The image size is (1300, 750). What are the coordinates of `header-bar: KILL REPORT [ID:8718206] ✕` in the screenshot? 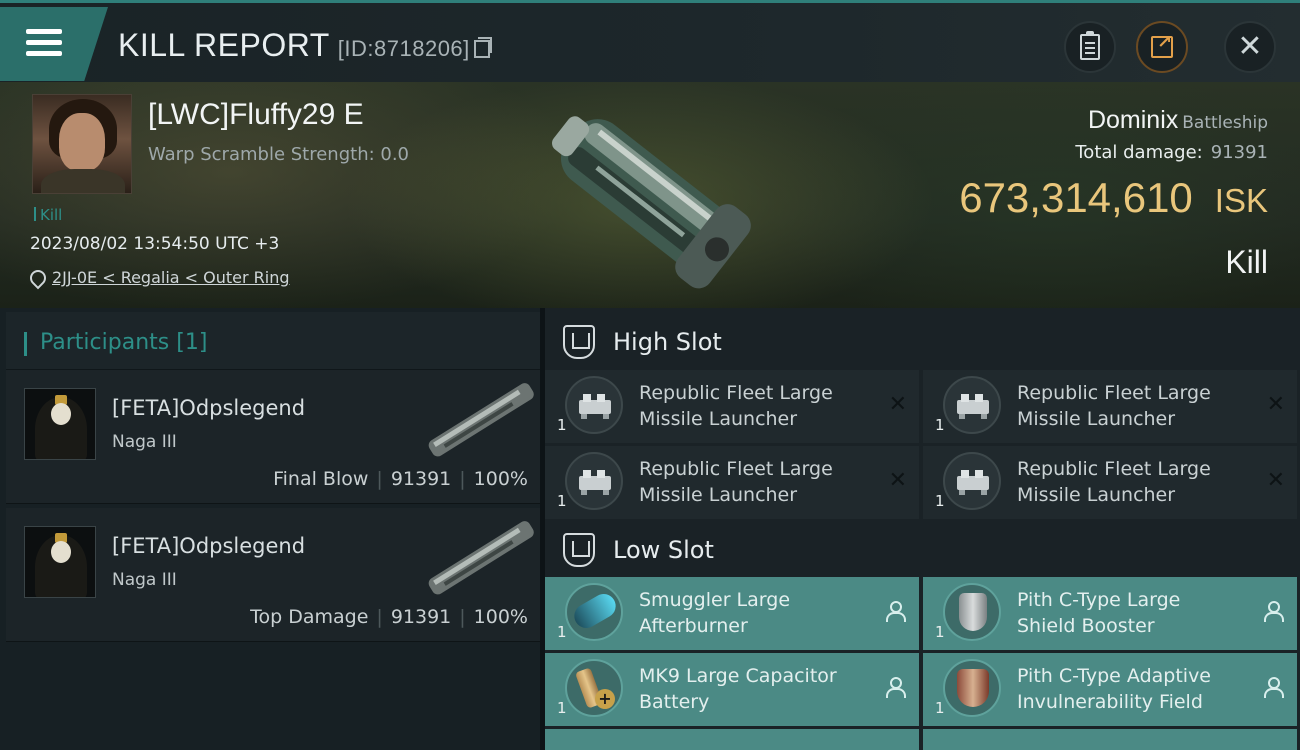 It's located at (650, 41).